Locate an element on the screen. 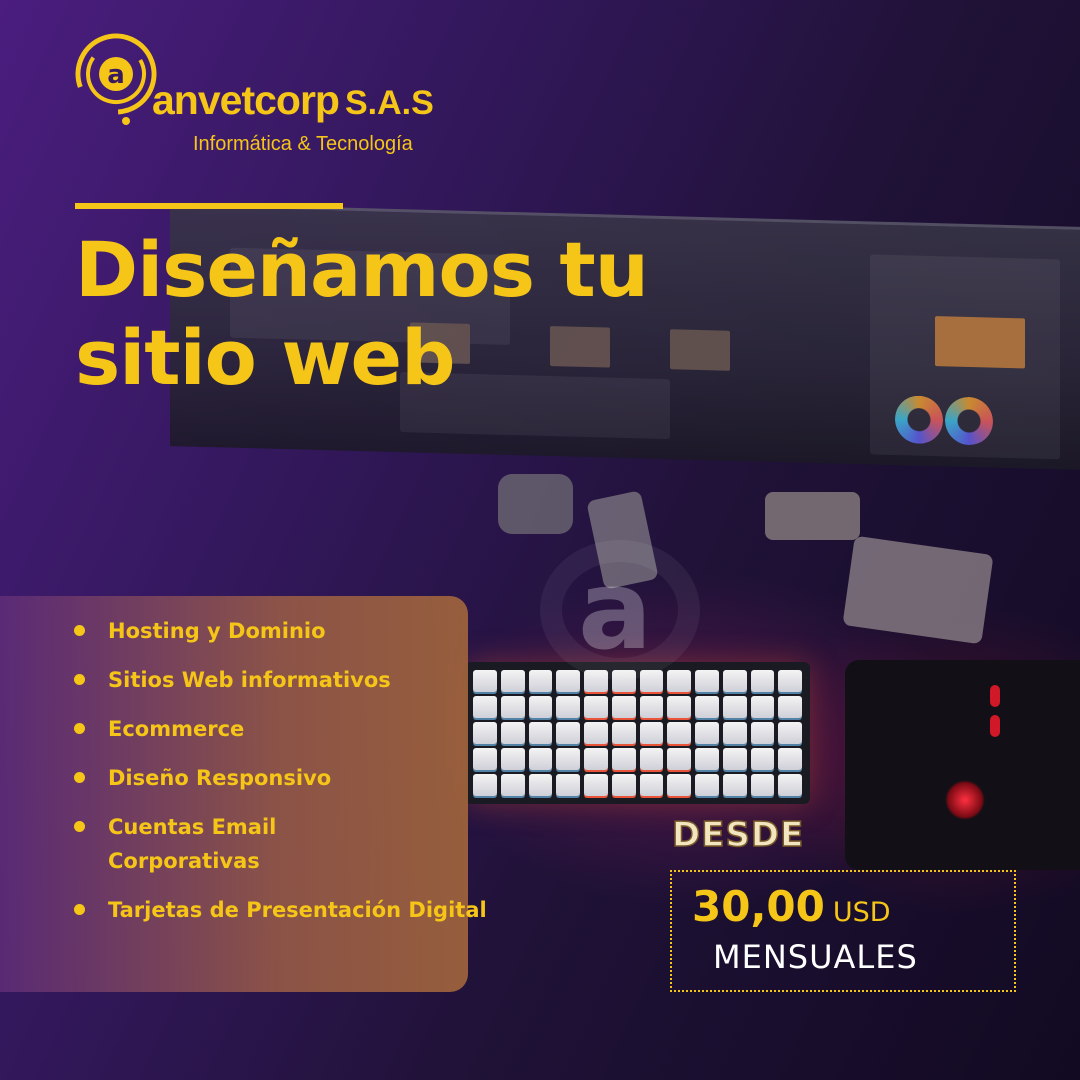 This screenshot has width=1080, height=1080. brand-name: anvetcorp S.A.S is located at coordinates (293, 100).